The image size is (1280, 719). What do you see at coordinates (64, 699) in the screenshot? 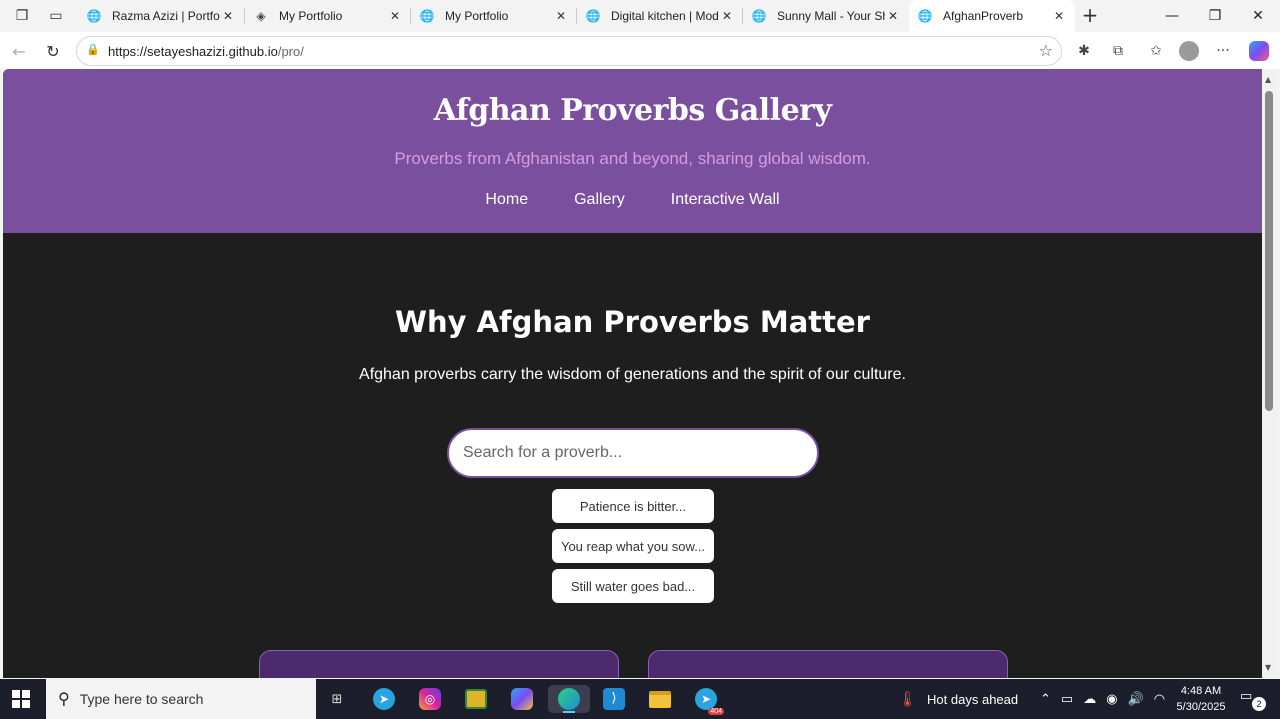
I see `search-icon: ⚲` at bounding box center [64, 699].